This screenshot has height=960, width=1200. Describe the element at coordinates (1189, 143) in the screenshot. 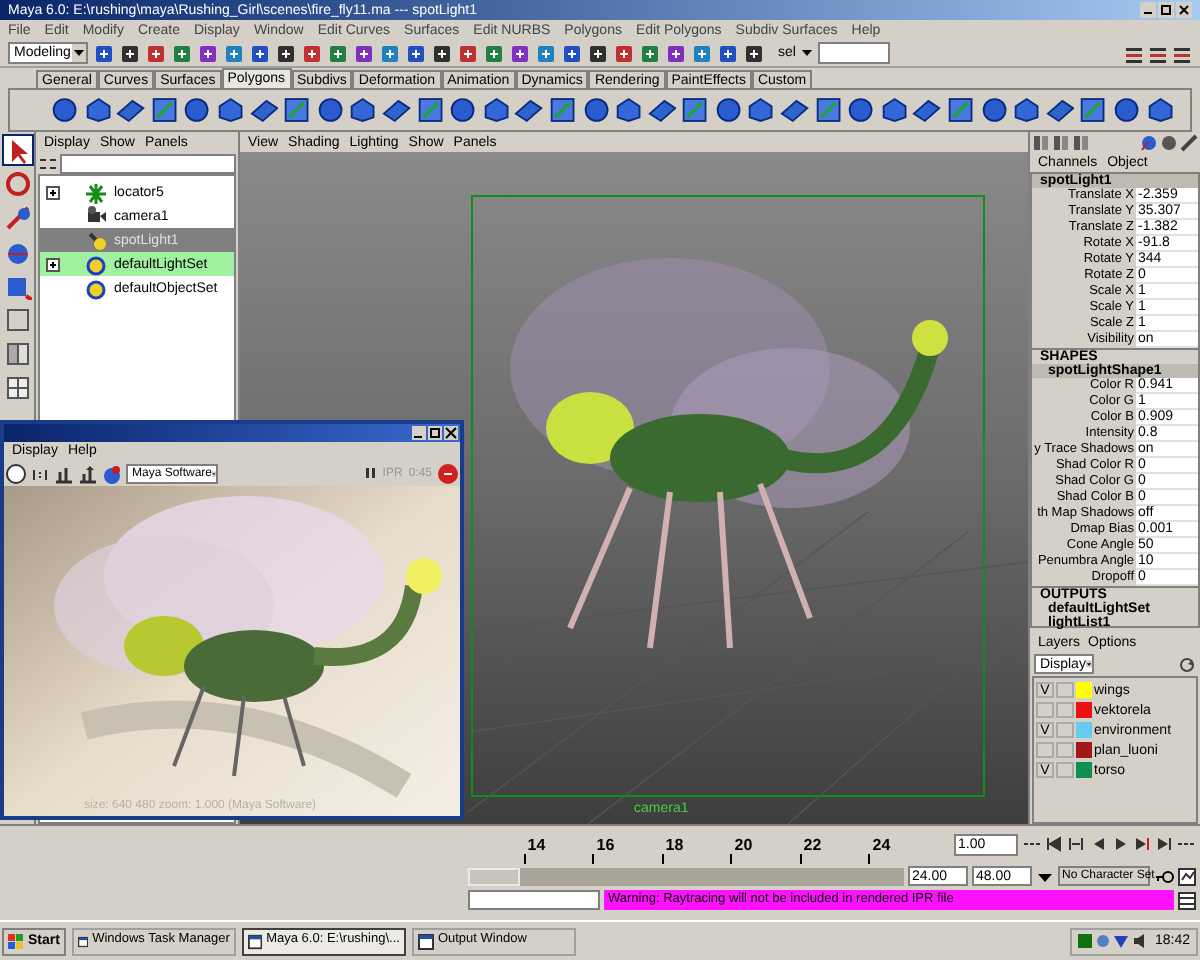

I see `brush-icon` at that location.